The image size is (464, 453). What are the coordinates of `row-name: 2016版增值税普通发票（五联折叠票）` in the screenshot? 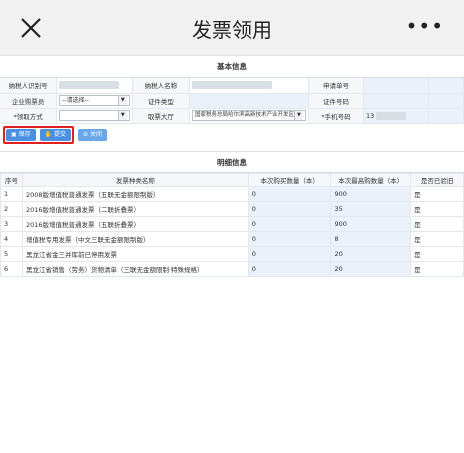 It's located at (135, 223).